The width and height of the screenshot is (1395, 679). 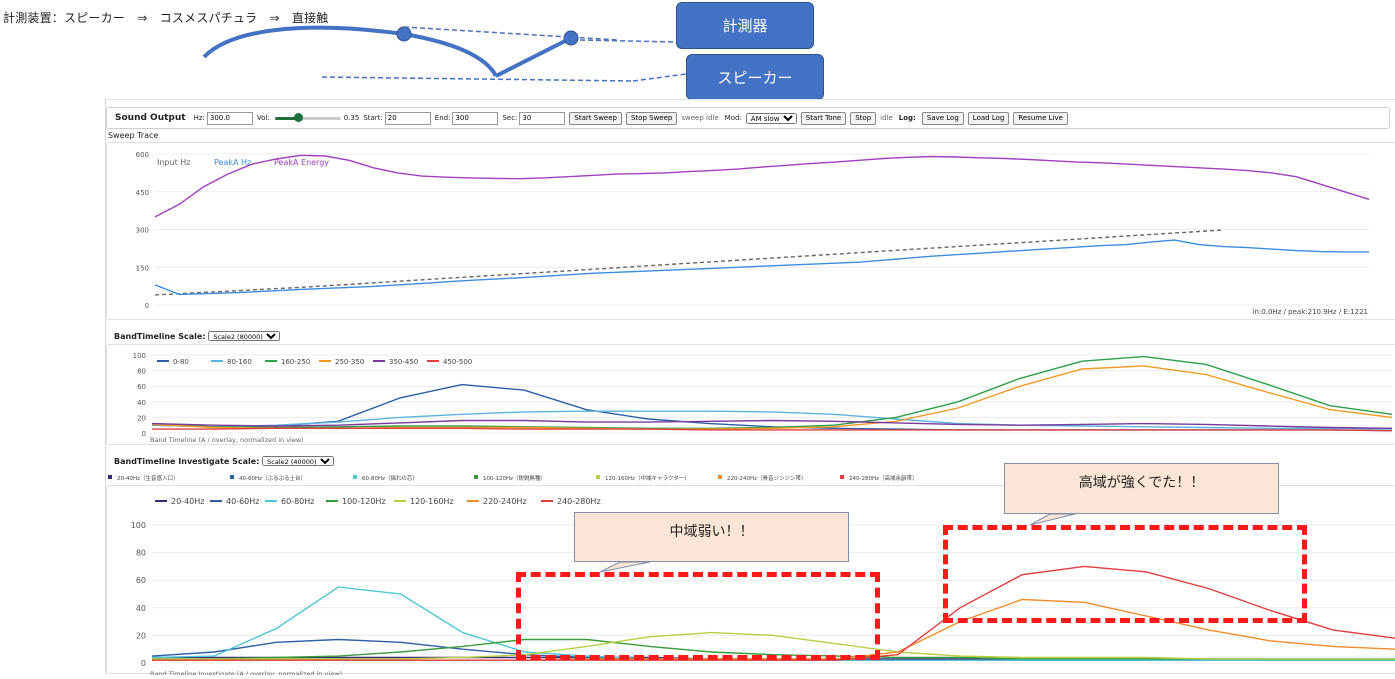 What do you see at coordinates (1125, 574) in the screenshot?
I see `high-range-highlight` at bounding box center [1125, 574].